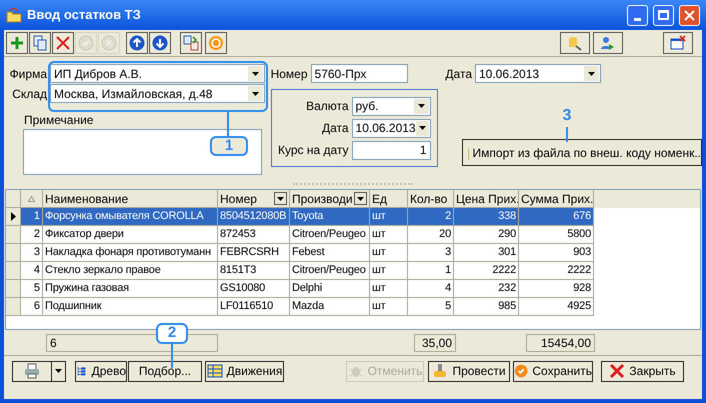  I want to click on security-button, so click(575, 43).